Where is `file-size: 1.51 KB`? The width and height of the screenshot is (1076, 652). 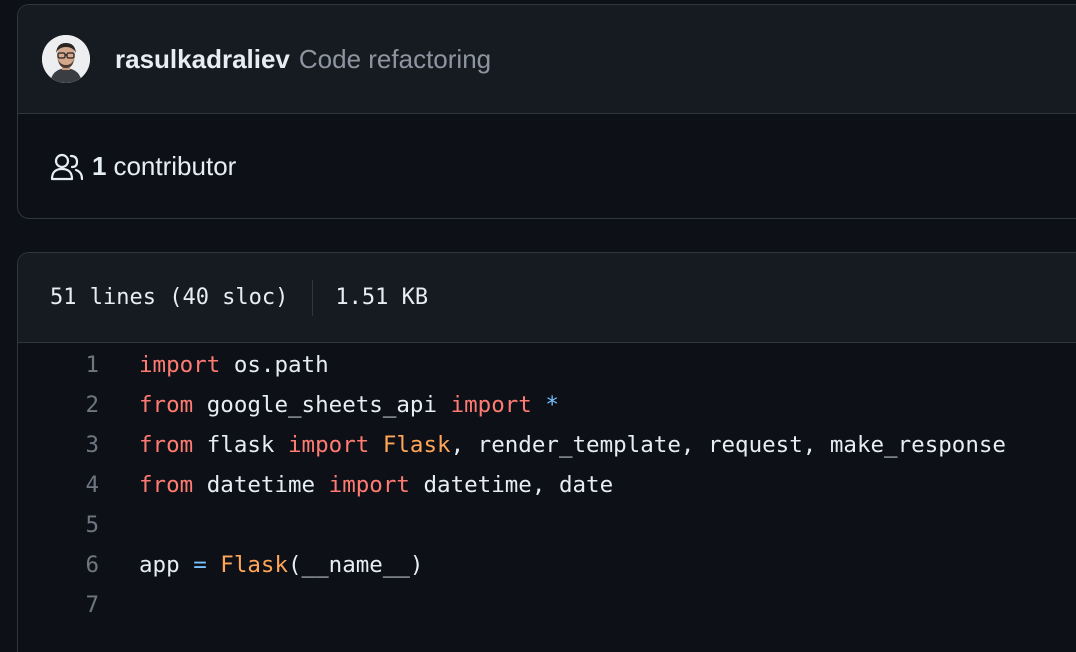
file-size: 1.51 KB is located at coordinates (382, 297).